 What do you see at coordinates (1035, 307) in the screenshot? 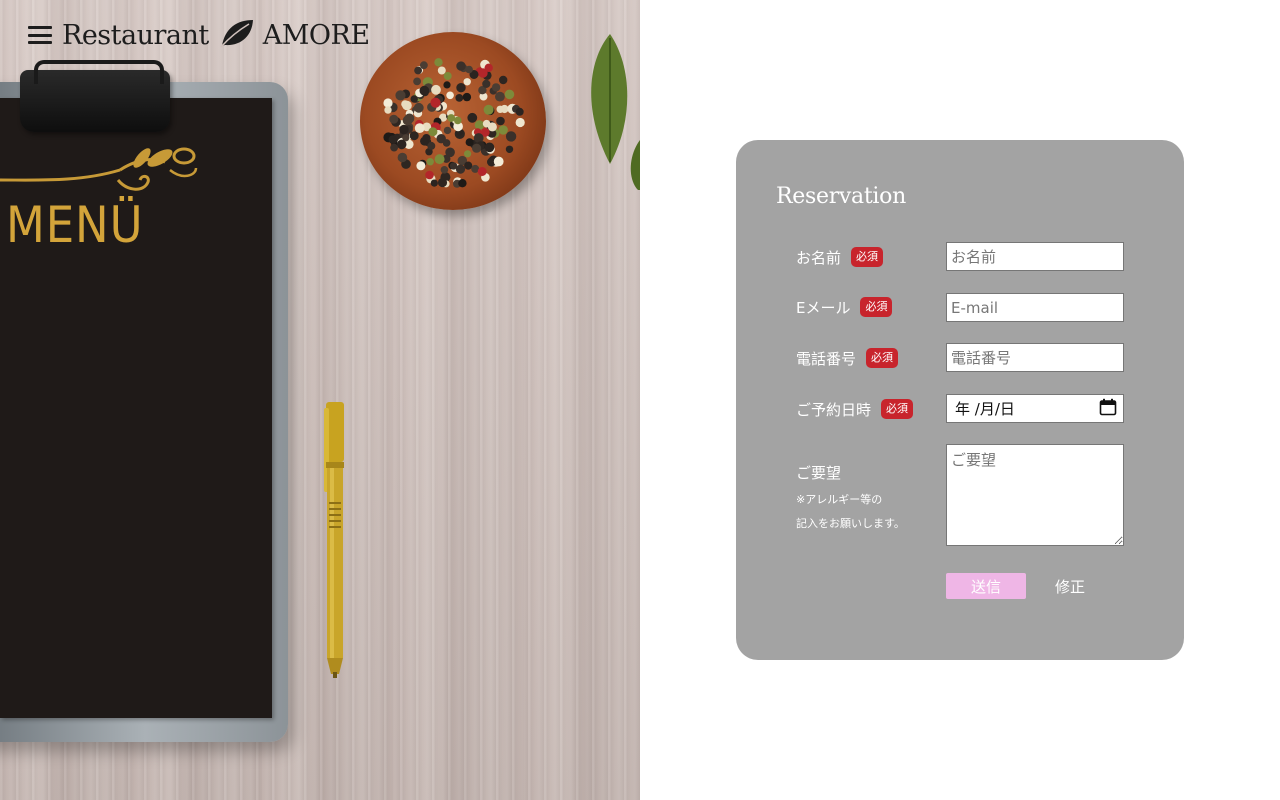
I see `email-input` at bounding box center [1035, 307].